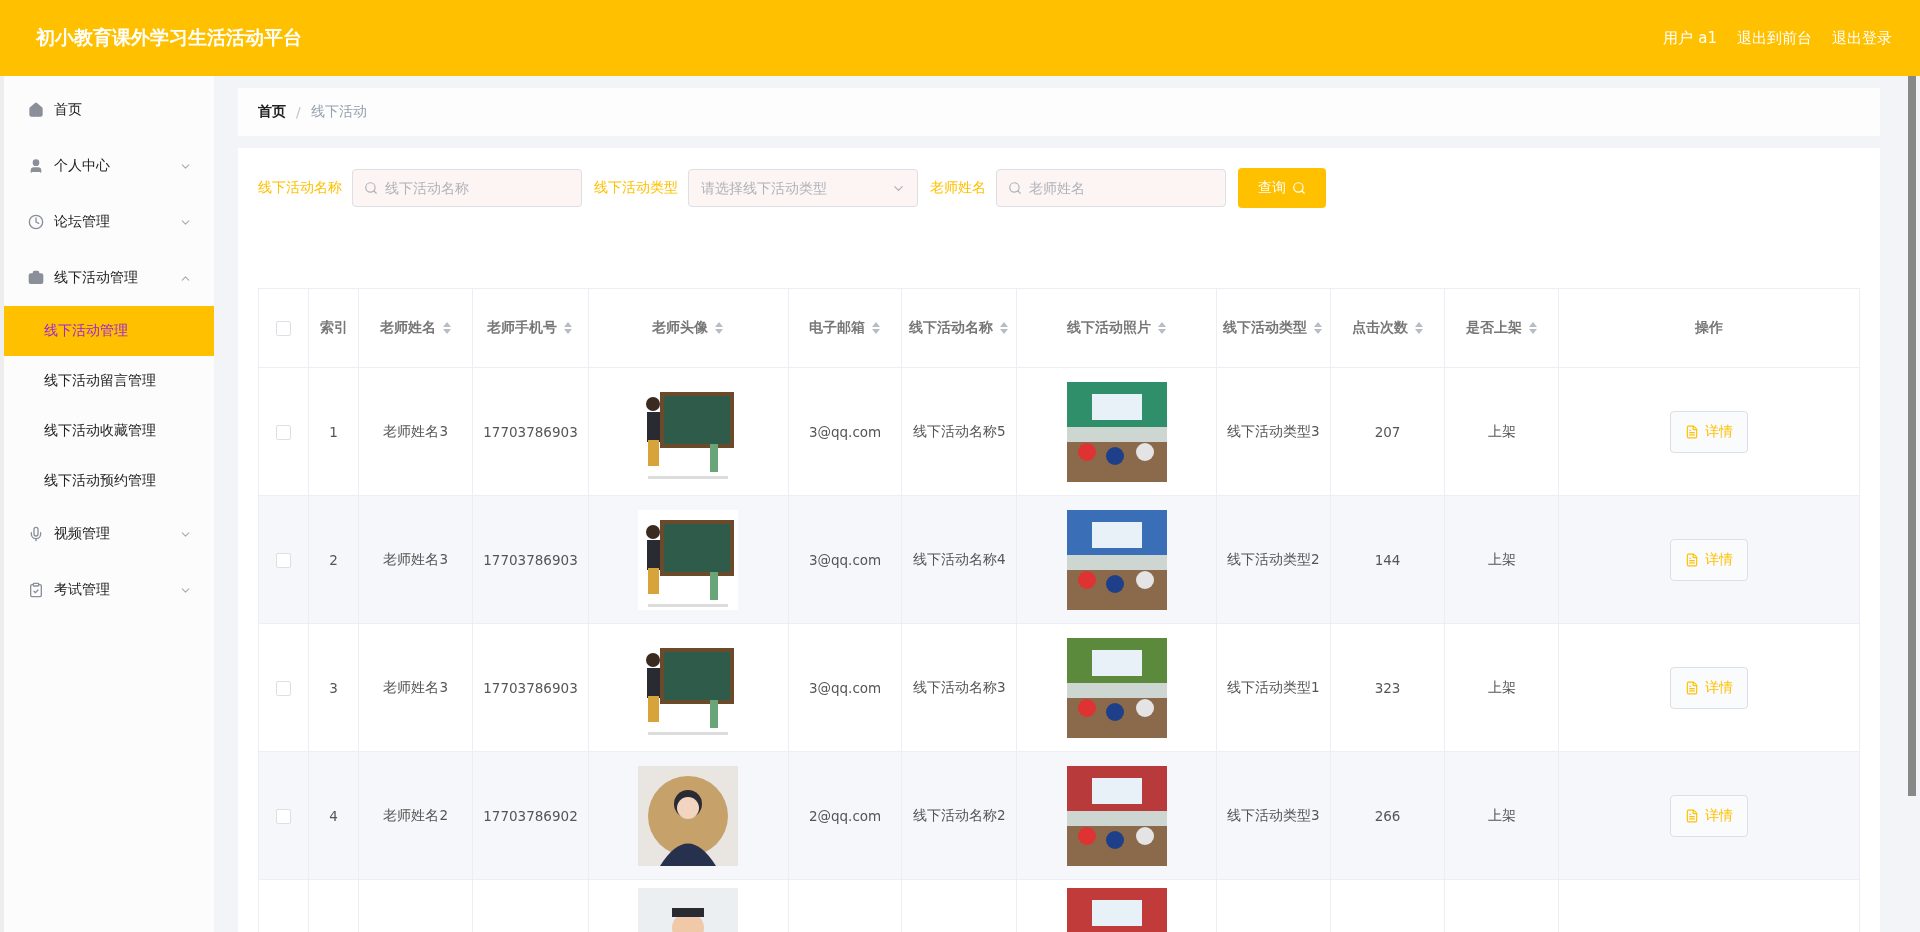 Image resolution: width=1920 pixels, height=932 pixels. Describe the element at coordinates (333, 815) in the screenshot. I see `table-cell: 4` at that location.